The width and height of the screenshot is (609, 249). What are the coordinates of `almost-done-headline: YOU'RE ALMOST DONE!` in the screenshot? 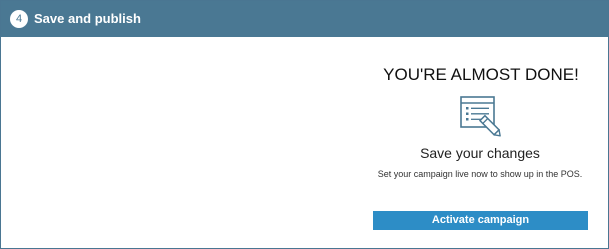 It's located at (481, 74).